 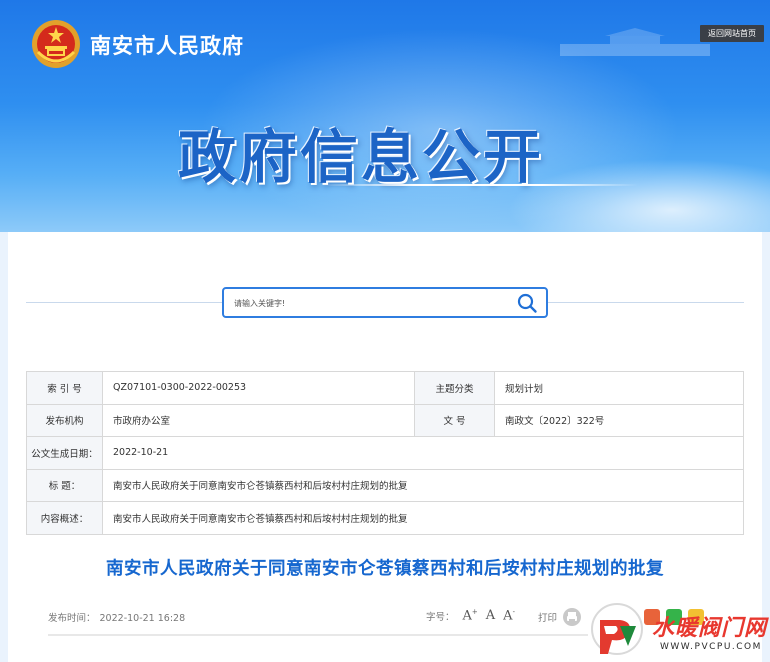 What do you see at coordinates (423, 518) in the screenshot?
I see `summary-value: 南安市人民政府关于同意南安市仑苍镇蔡西村和后垵村村庄规划的批复` at bounding box center [423, 518].